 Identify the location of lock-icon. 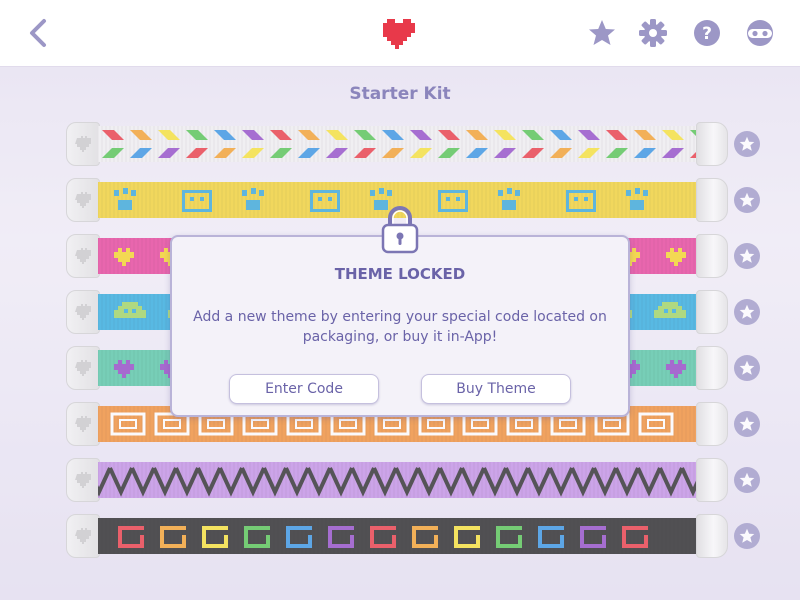
(400, 230).